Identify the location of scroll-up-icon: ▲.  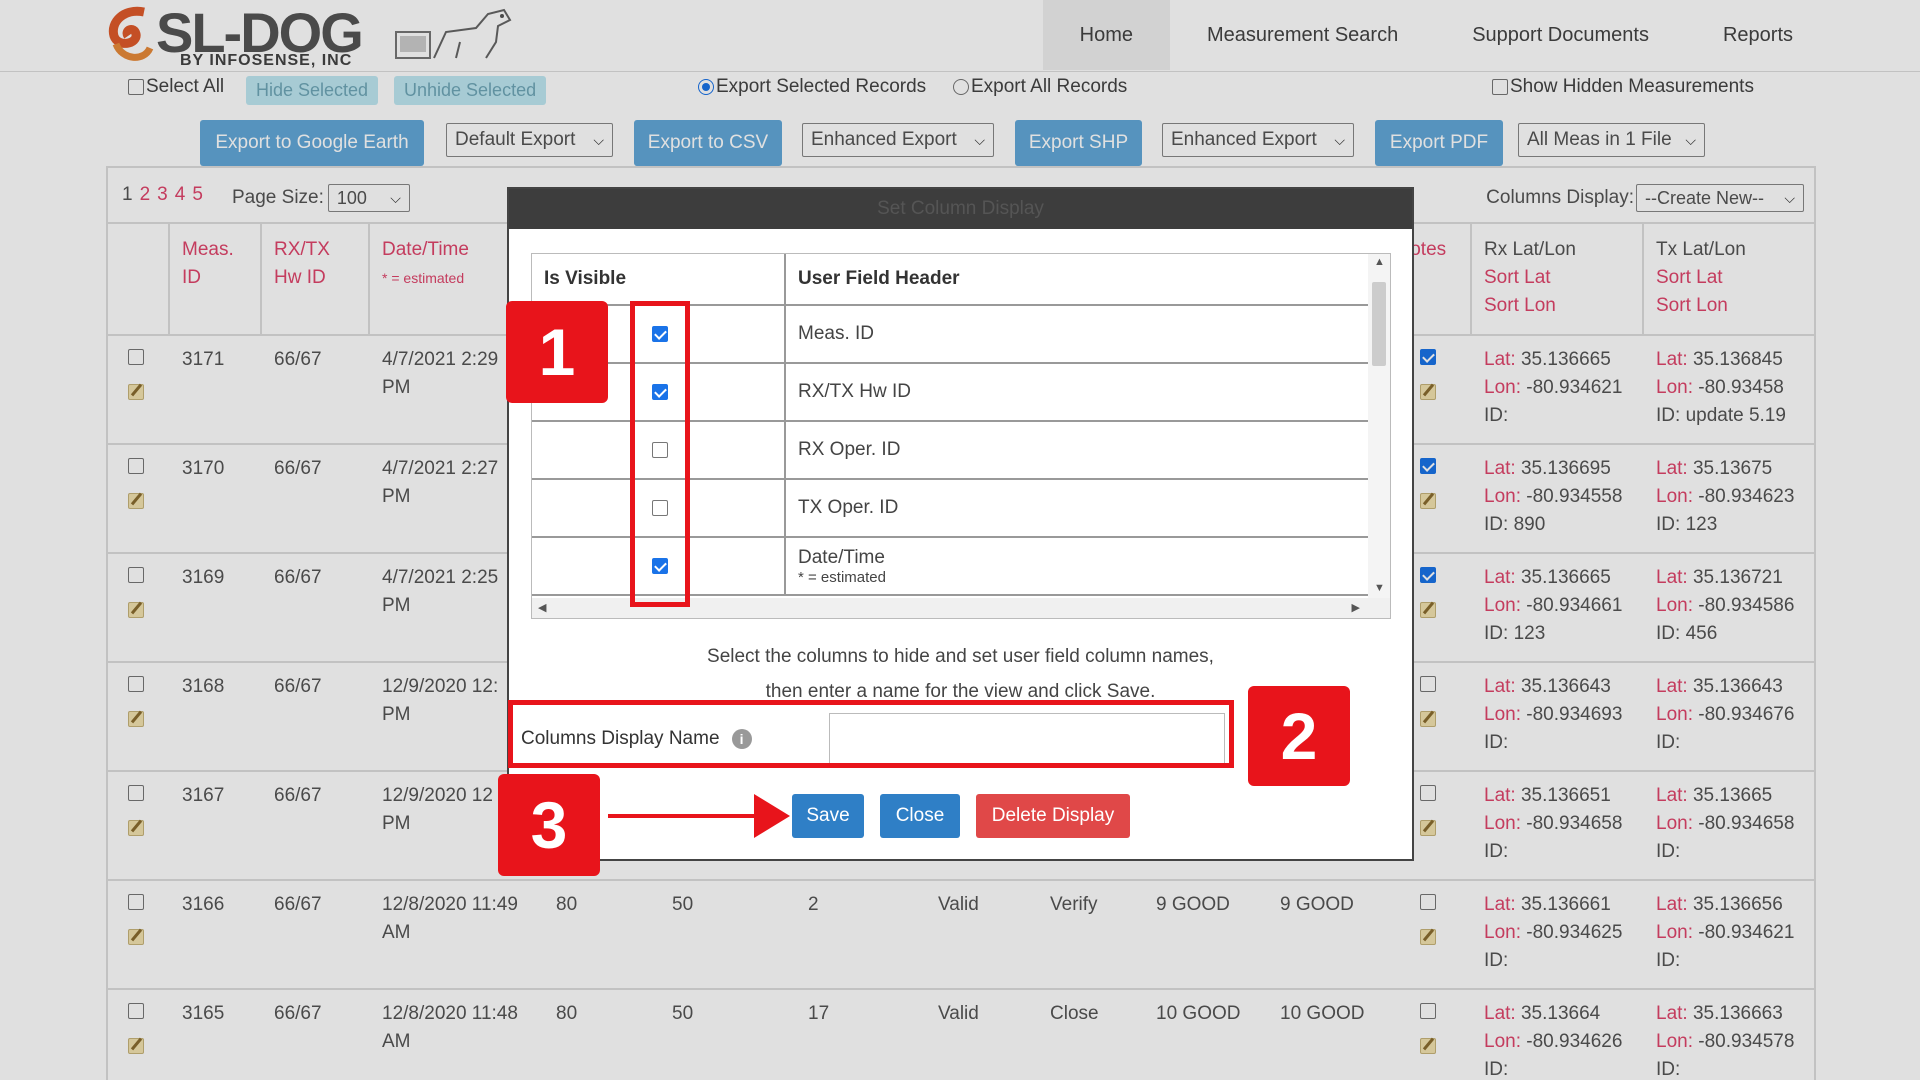
(1379, 262).